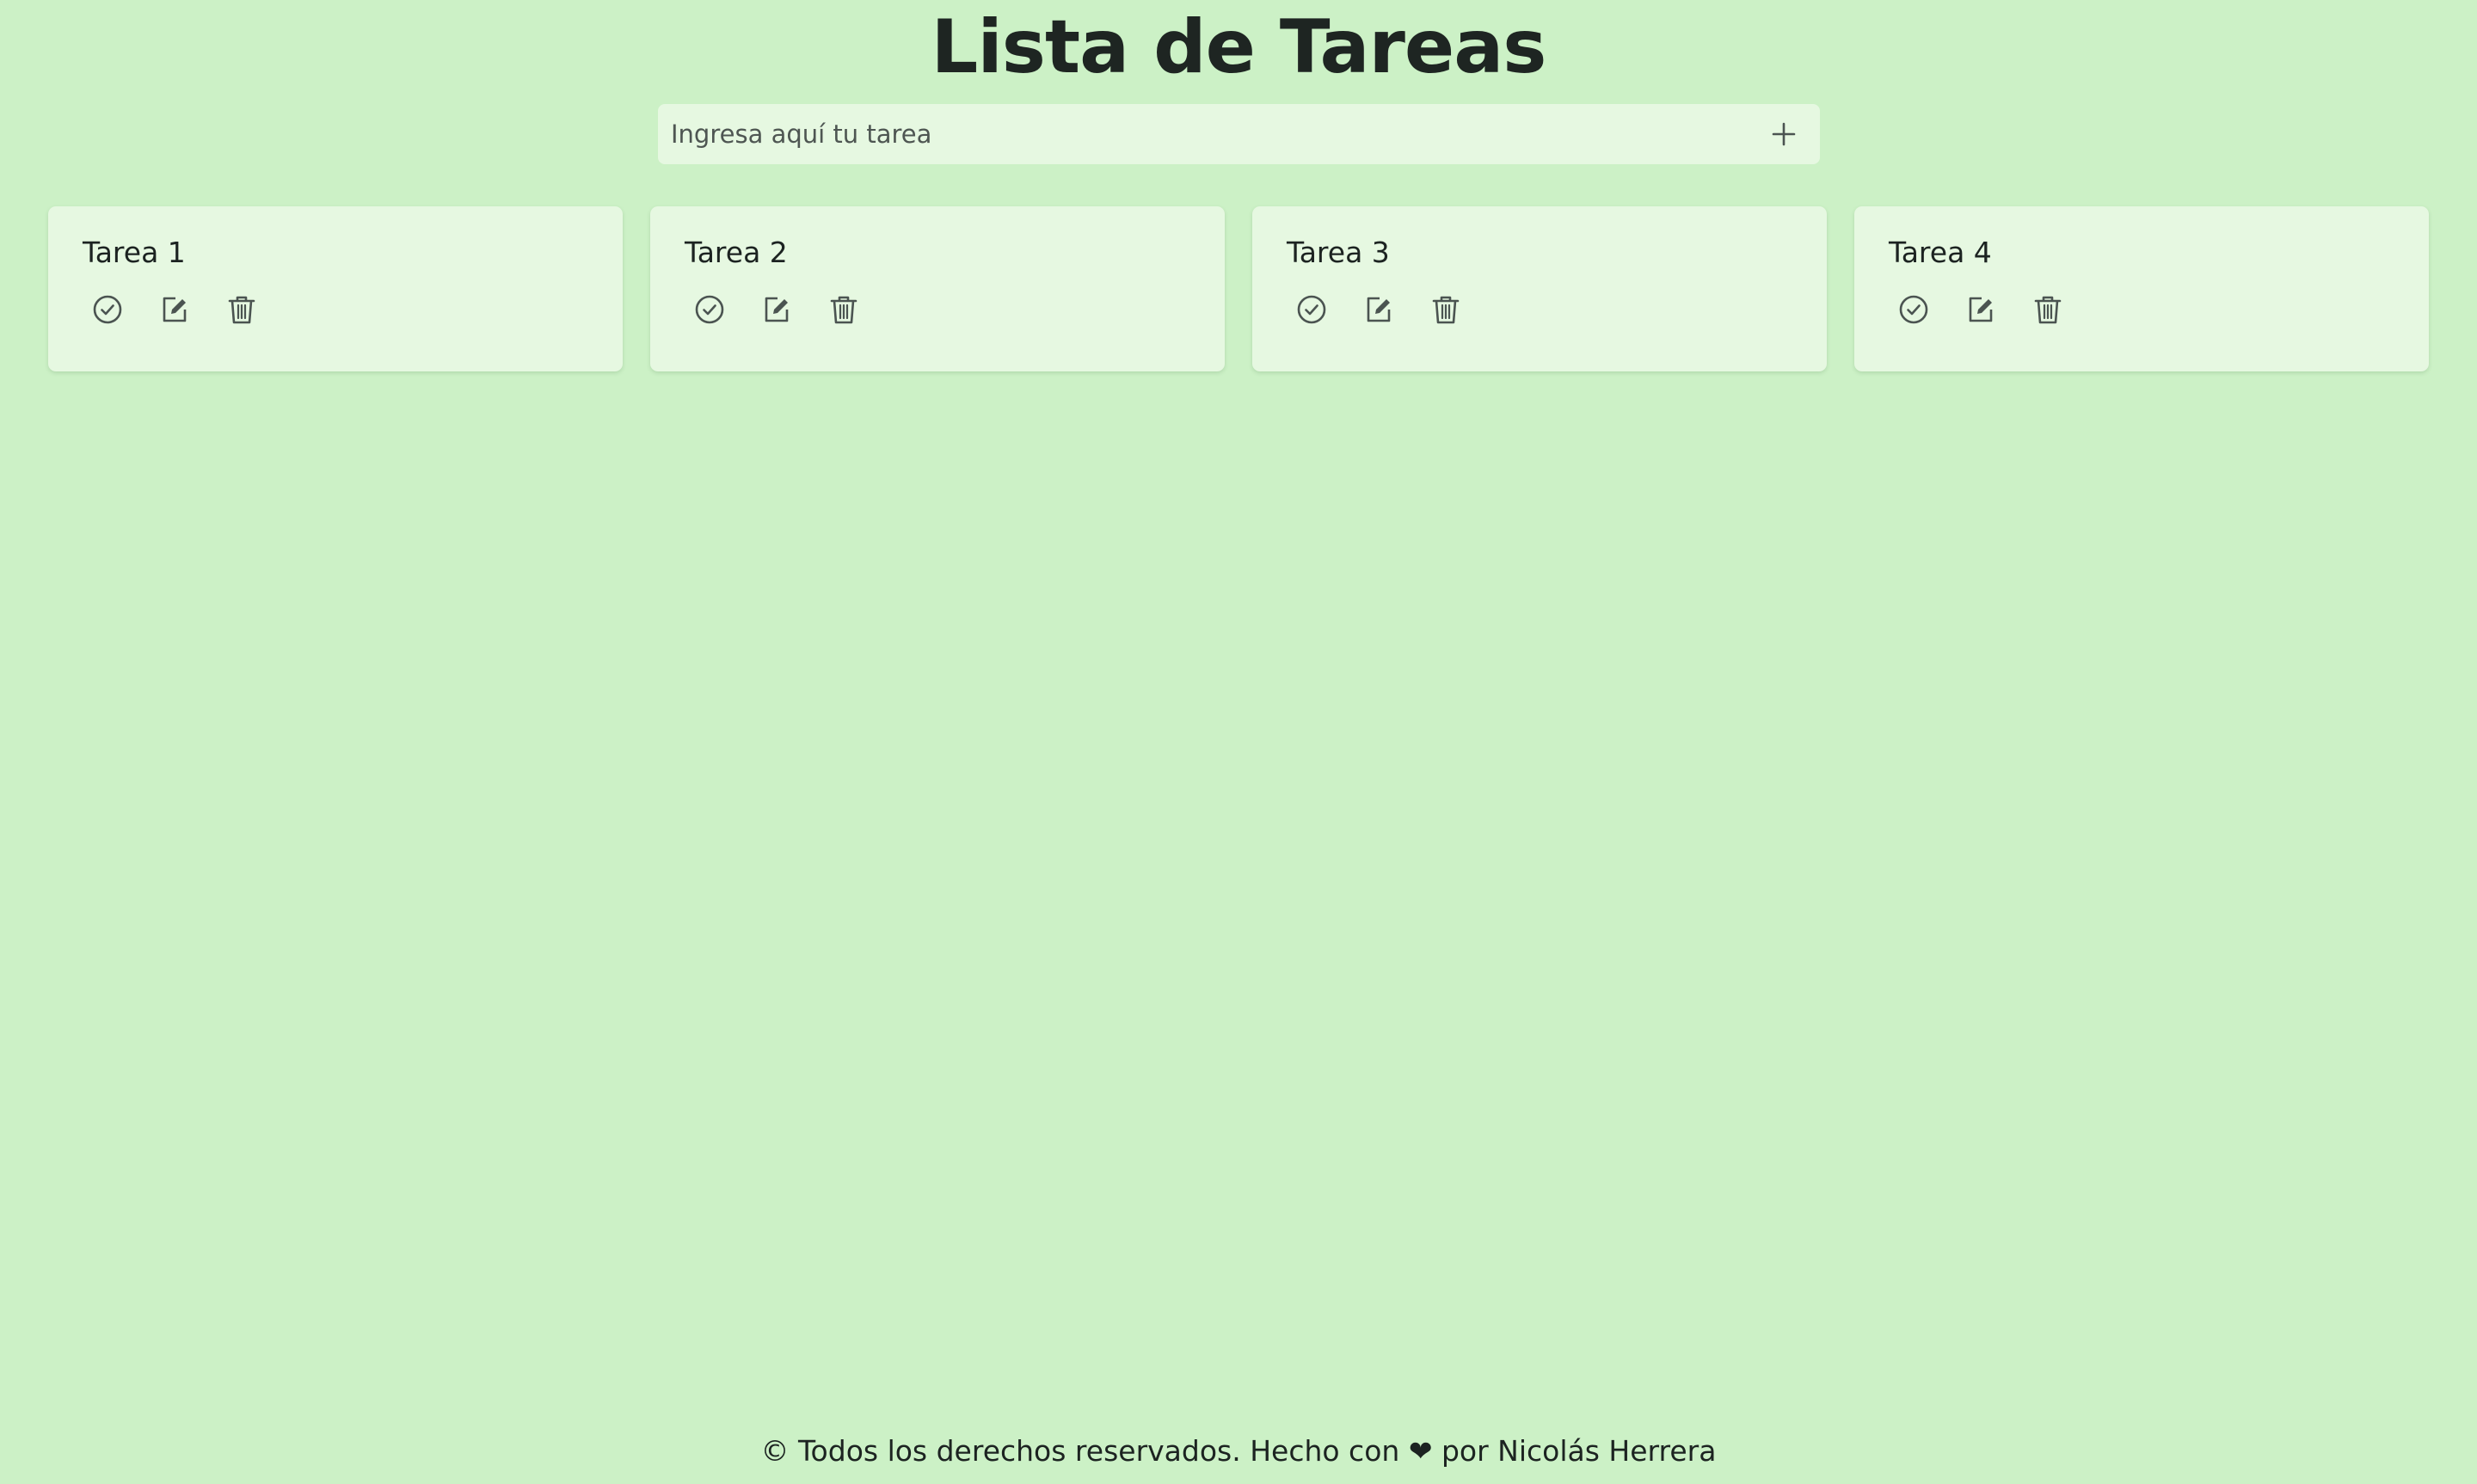  I want to click on footer-author: por Nicolás Herrera, so click(1579, 1451).